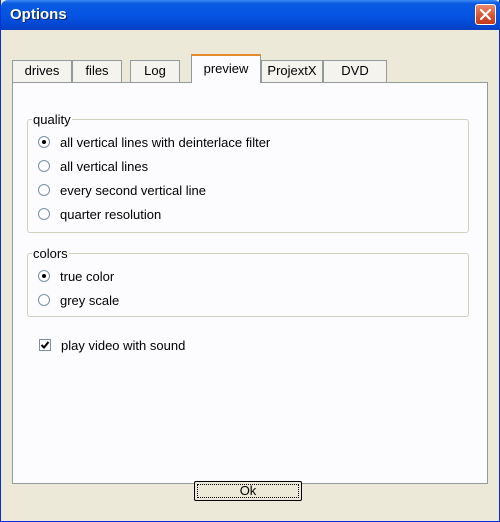 The image size is (500, 522). Describe the element at coordinates (250, 15) in the screenshot. I see `title-bar: Options` at that location.